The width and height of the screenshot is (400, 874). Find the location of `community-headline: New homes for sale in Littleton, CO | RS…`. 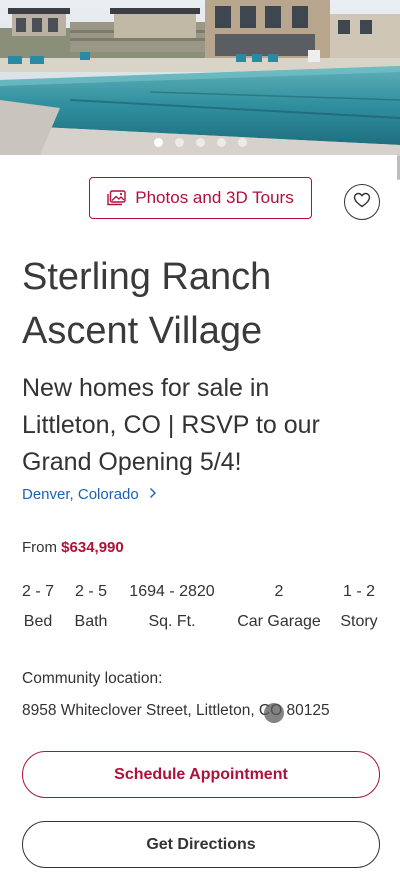

community-headline: New homes for sale in Littleton, CO | RS… is located at coordinates (171, 425).